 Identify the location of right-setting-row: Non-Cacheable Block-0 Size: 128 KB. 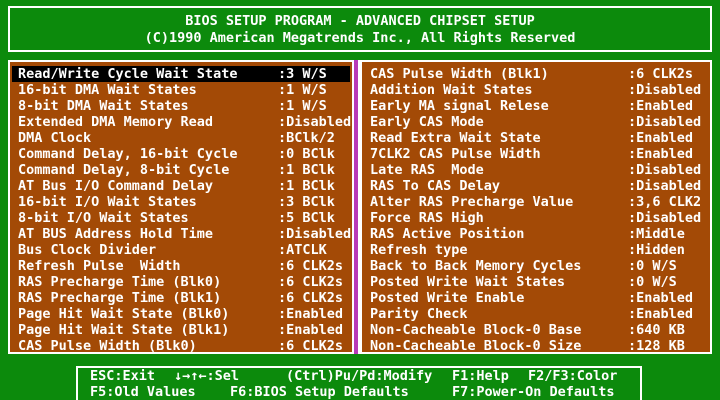
(536, 346).